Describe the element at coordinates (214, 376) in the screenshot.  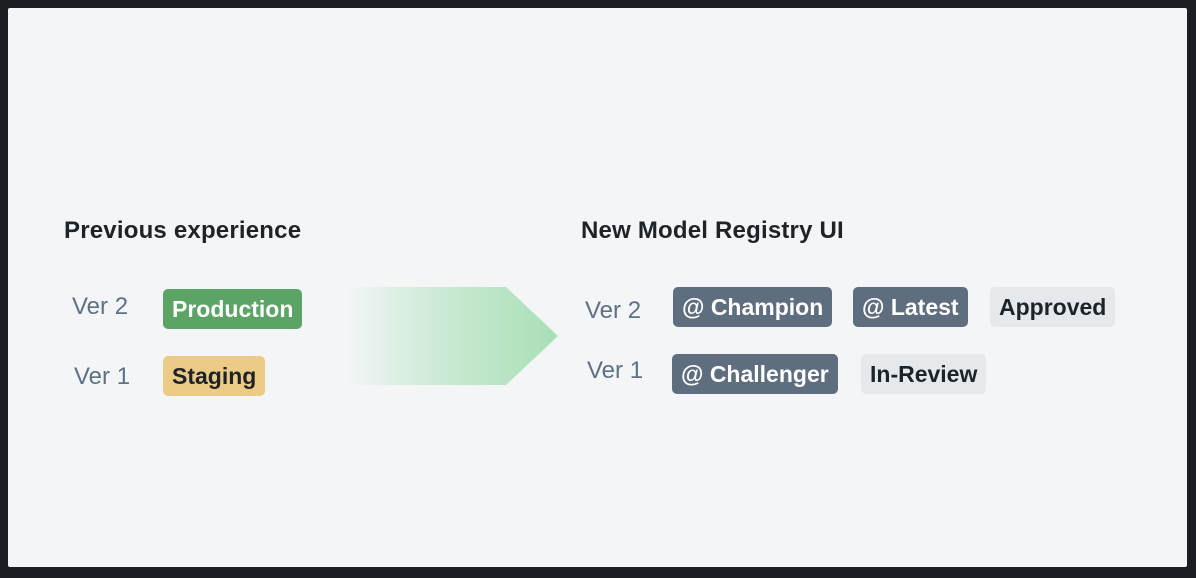
I see `staging-stage-badge: Staging` at that location.